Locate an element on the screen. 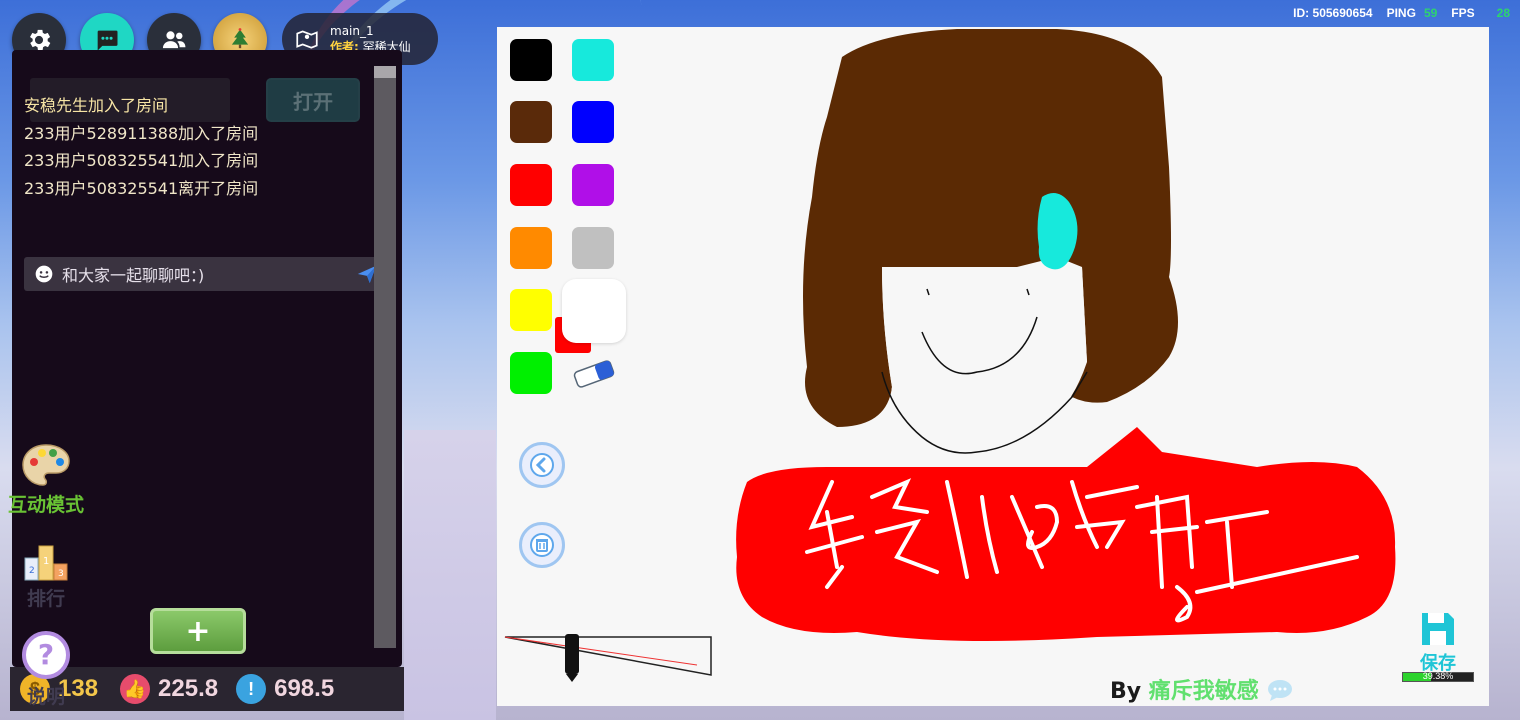  save-icon is located at coordinates (1438, 629).